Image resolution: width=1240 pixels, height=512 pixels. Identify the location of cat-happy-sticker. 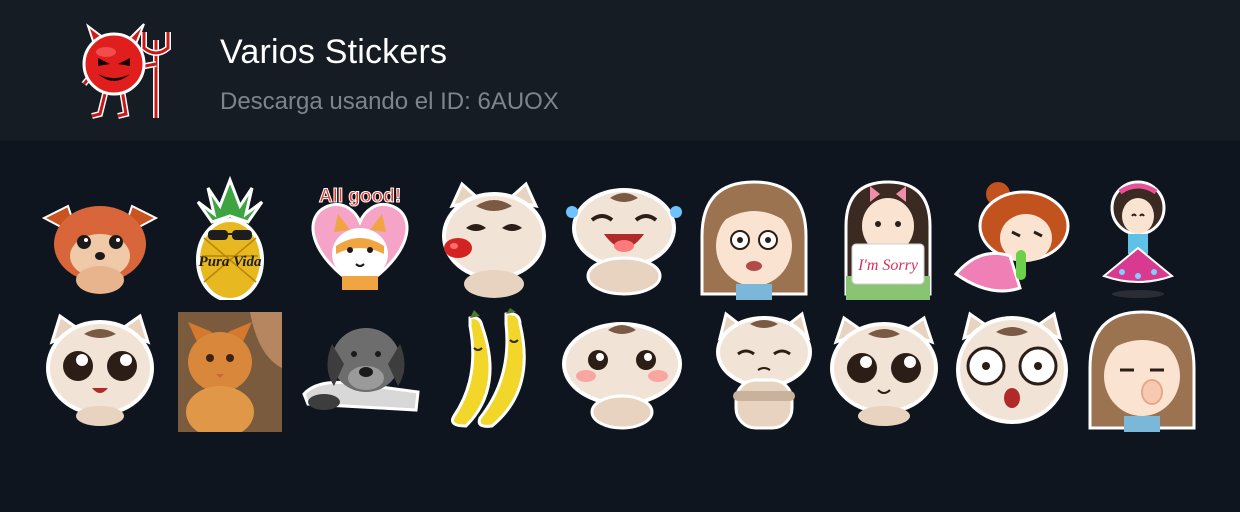
(100, 370).